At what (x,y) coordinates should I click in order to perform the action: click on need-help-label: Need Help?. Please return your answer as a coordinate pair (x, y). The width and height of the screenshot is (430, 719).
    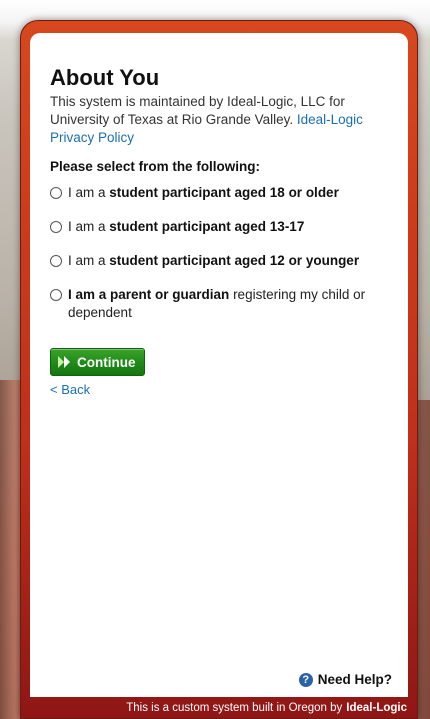
    Looking at the image, I should click on (354, 679).